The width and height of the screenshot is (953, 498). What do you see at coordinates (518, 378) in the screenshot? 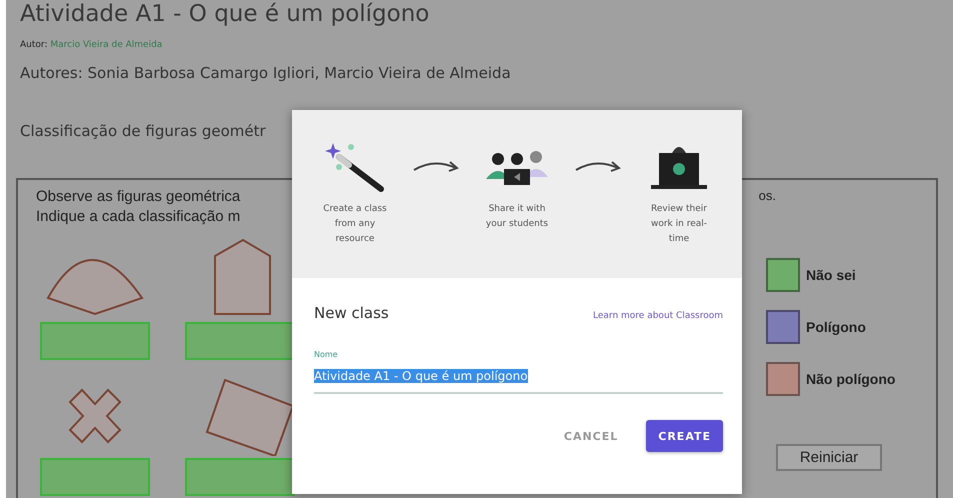
I see `name-field: Atividade A1 - O que é um polígono` at bounding box center [518, 378].